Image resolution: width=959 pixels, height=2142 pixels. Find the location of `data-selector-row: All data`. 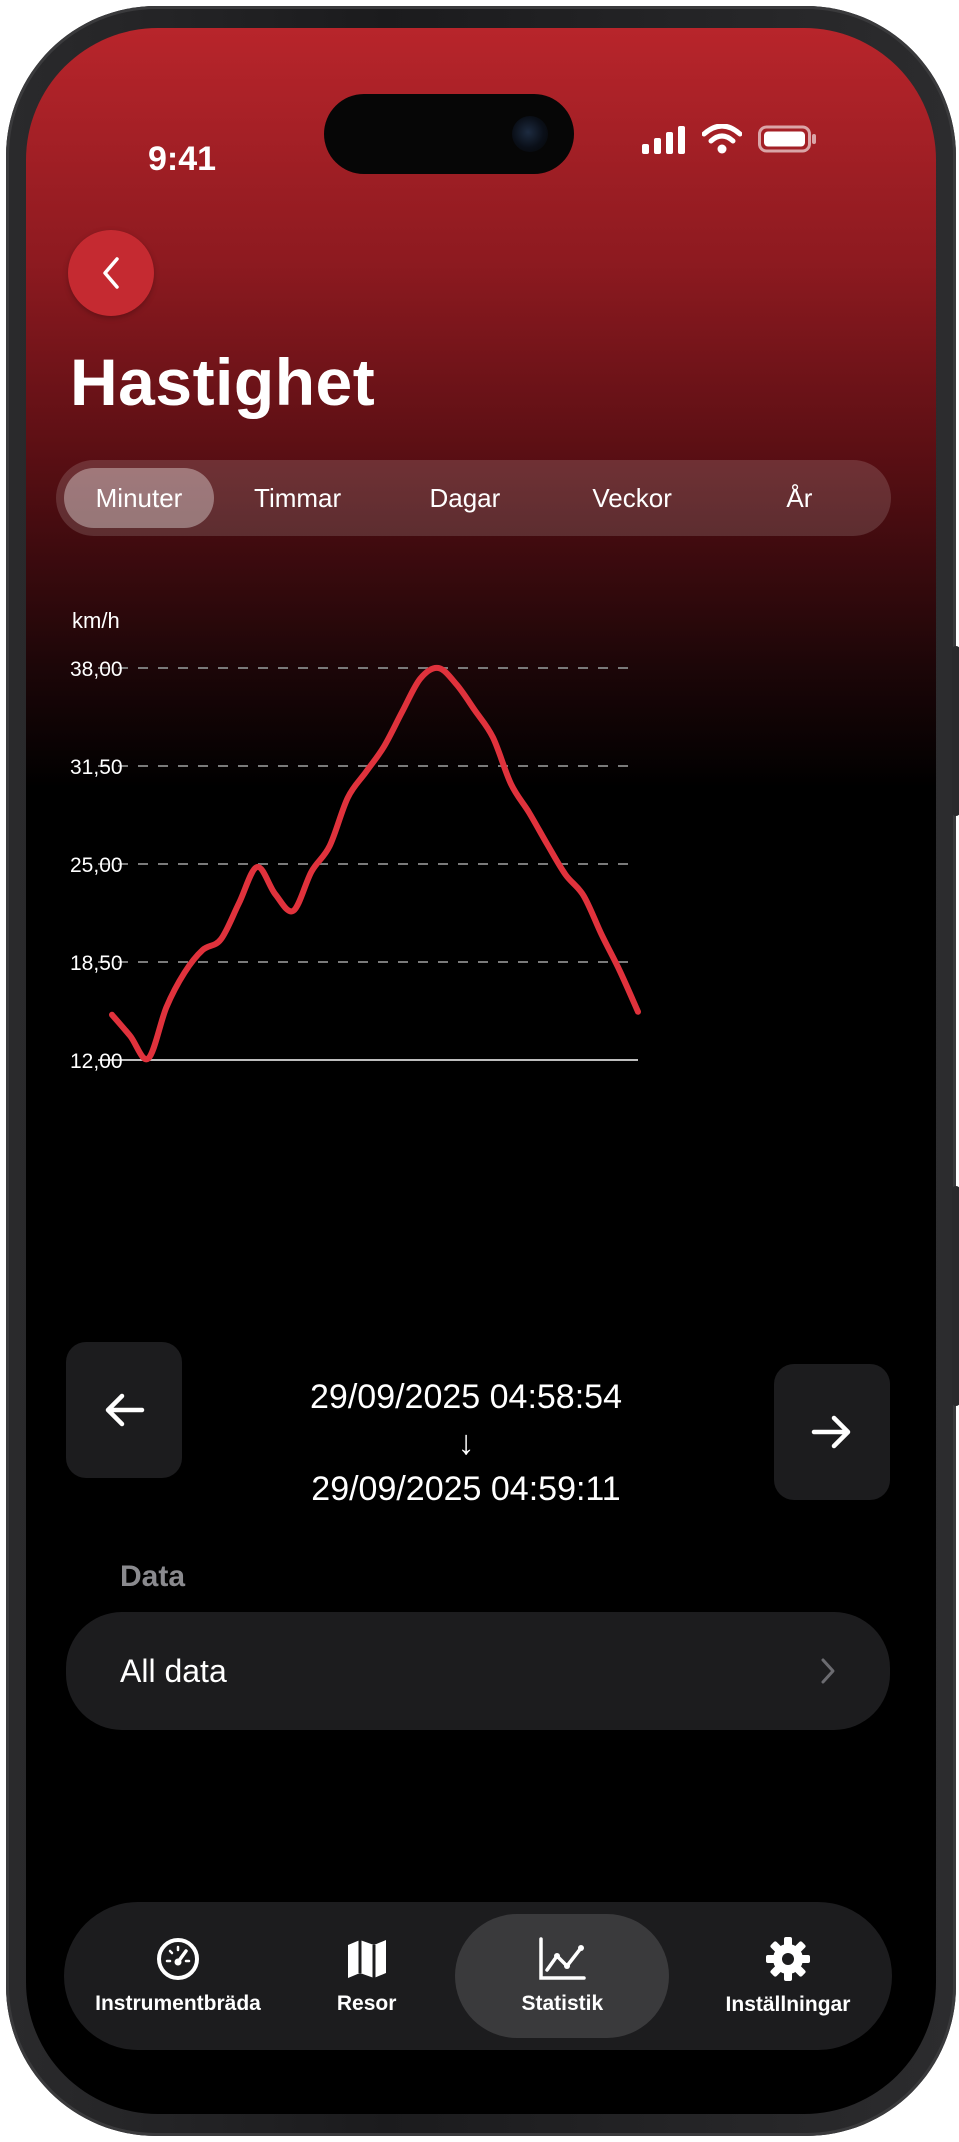

data-selector-row: All data is located at coordinates (478, 1671).